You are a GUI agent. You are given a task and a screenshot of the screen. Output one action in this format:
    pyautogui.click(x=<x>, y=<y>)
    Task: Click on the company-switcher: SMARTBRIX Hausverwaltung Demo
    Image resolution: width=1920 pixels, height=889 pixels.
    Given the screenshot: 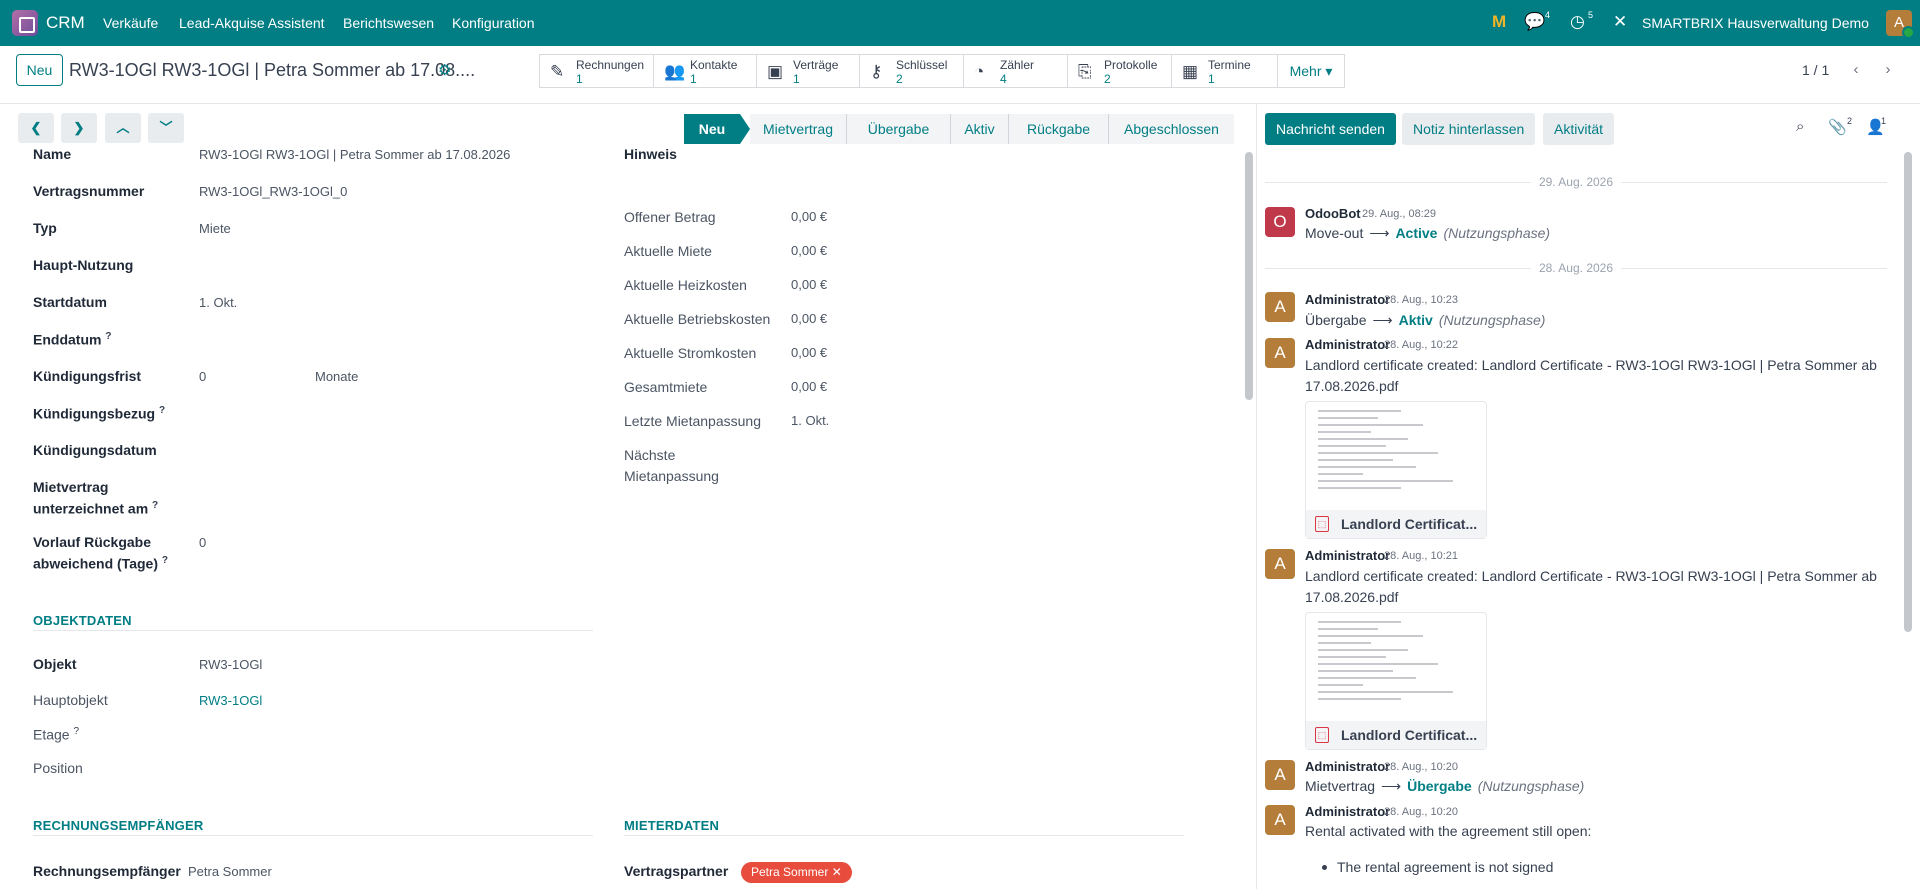 What is the action you would take?
    pyautogui.click(x=1755, y=23)
    